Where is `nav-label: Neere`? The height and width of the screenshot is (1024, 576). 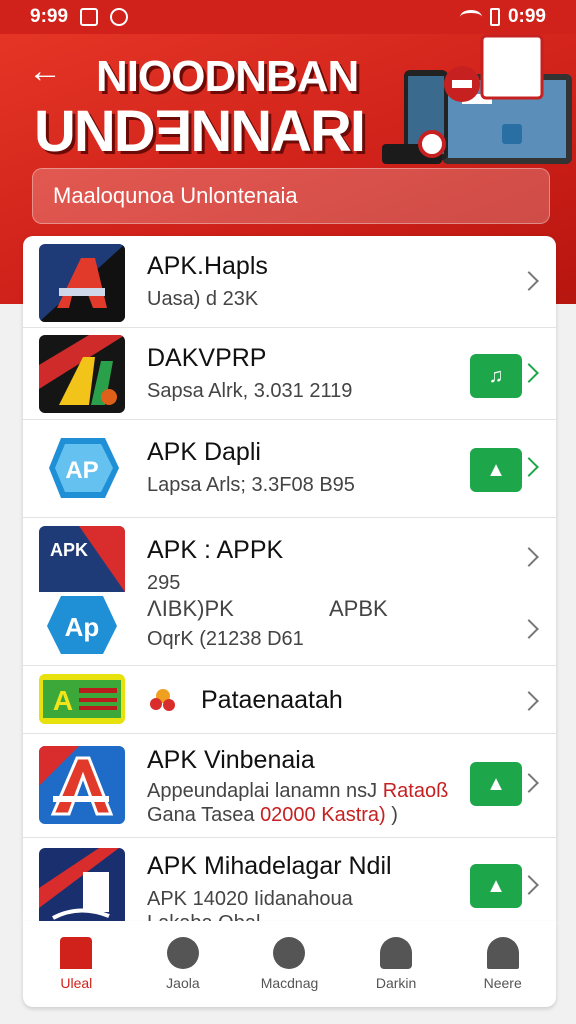
nav-label: Neere is located at coordinates (502, 983).